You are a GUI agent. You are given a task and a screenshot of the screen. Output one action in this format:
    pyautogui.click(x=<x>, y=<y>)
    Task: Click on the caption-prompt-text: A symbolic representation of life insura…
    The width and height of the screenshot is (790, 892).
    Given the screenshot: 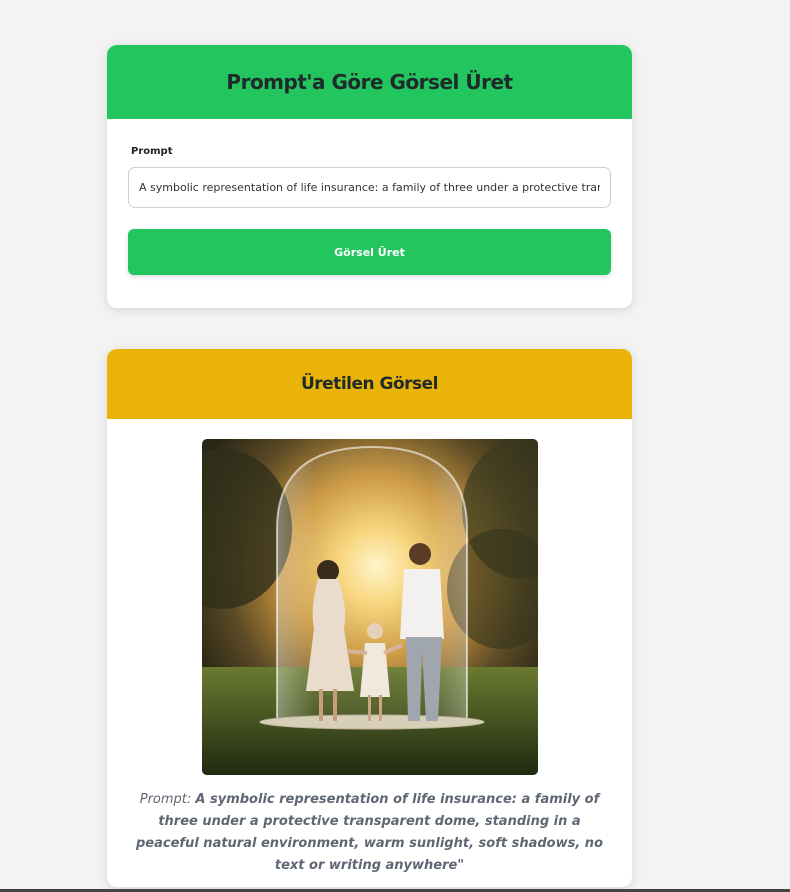 What is the action you would take?
    pyautogui.click(x=369, y=832)
    